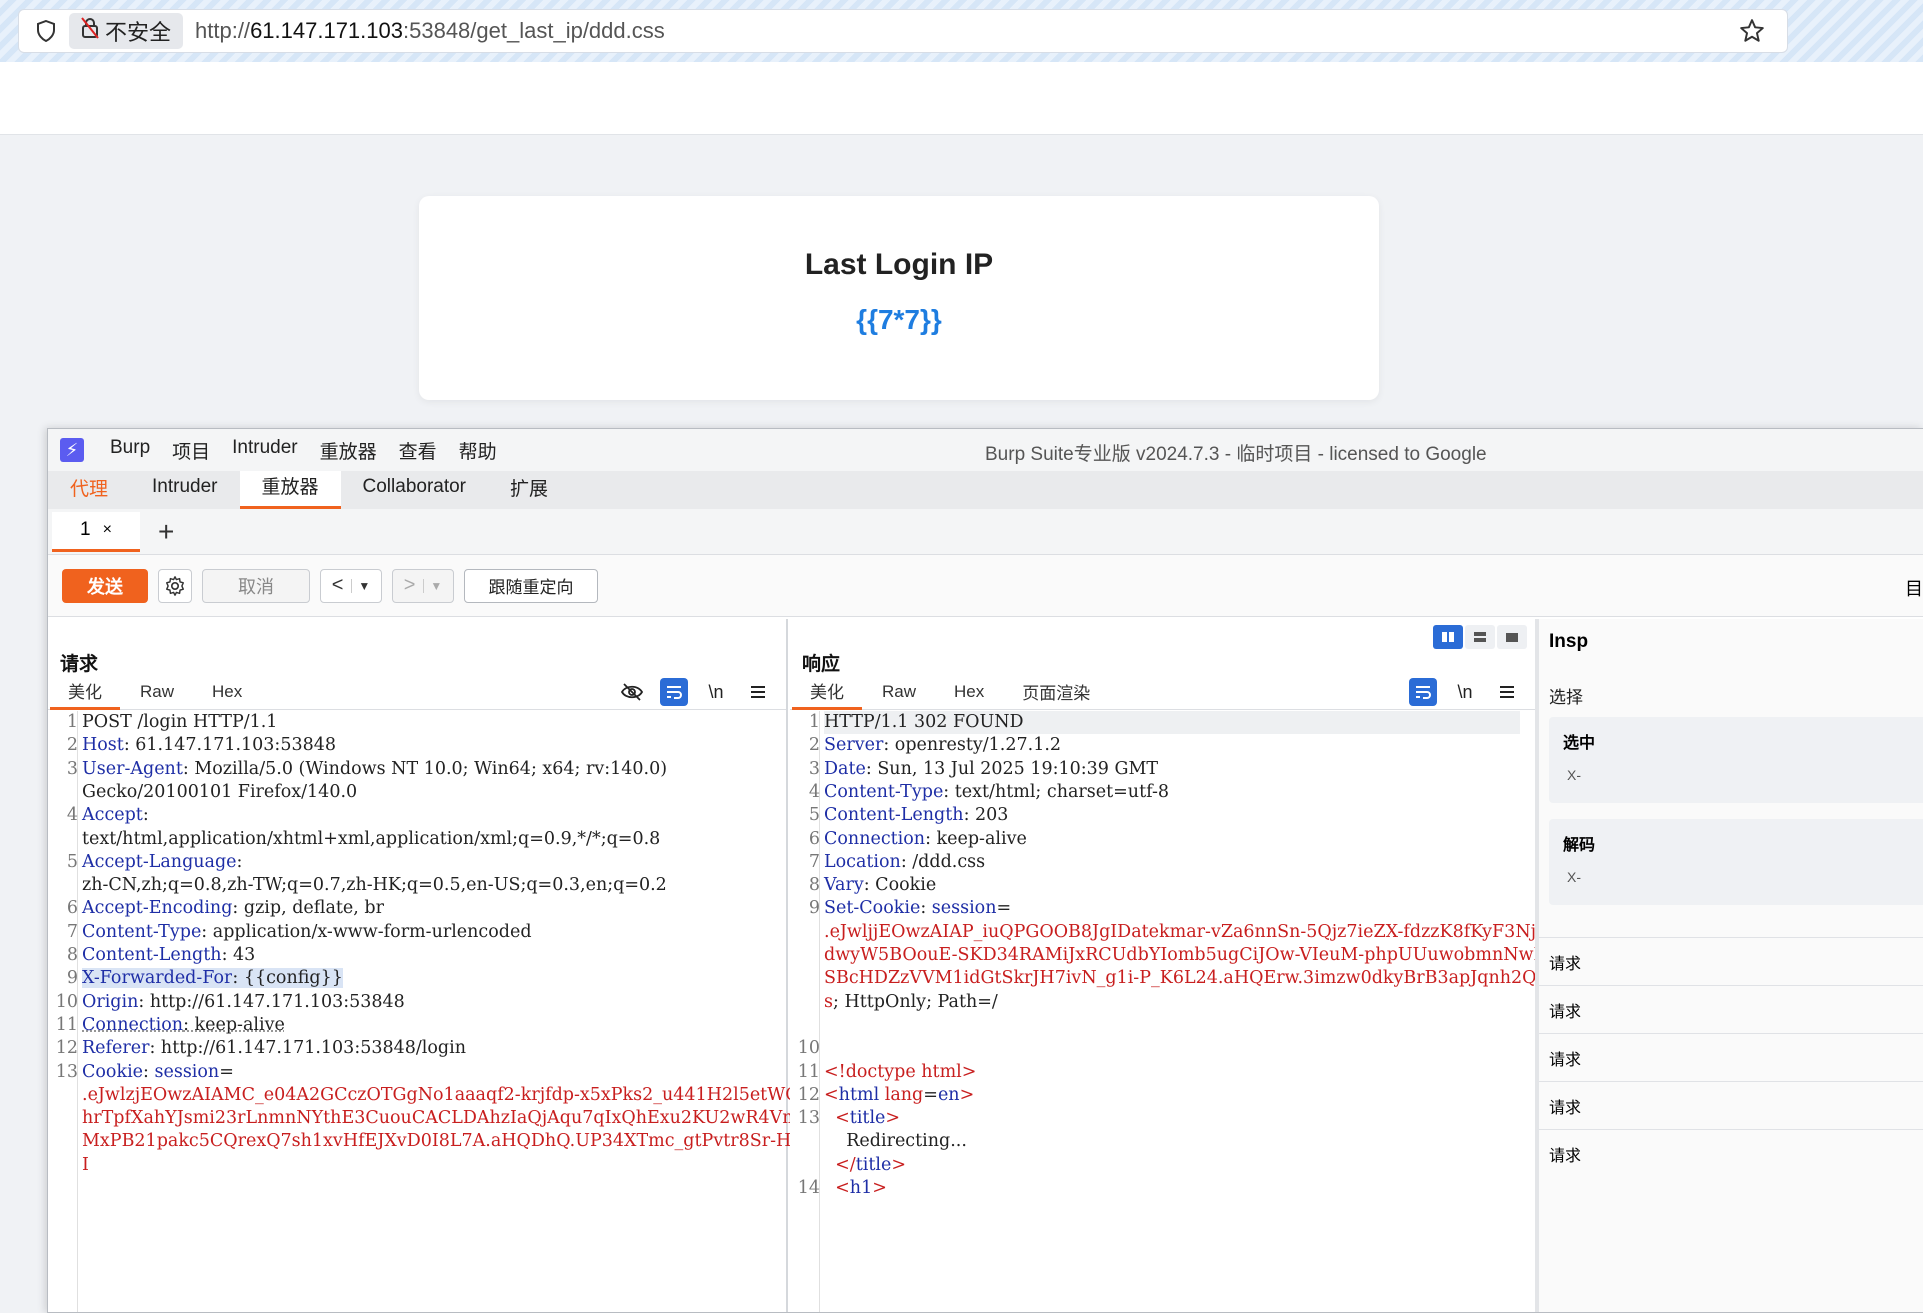 Image resolution: width=1923 pixels, height=1313 pixels. I want to click on code-line: Origin: http://61.147.171.103:53848, so click(243, 1002).